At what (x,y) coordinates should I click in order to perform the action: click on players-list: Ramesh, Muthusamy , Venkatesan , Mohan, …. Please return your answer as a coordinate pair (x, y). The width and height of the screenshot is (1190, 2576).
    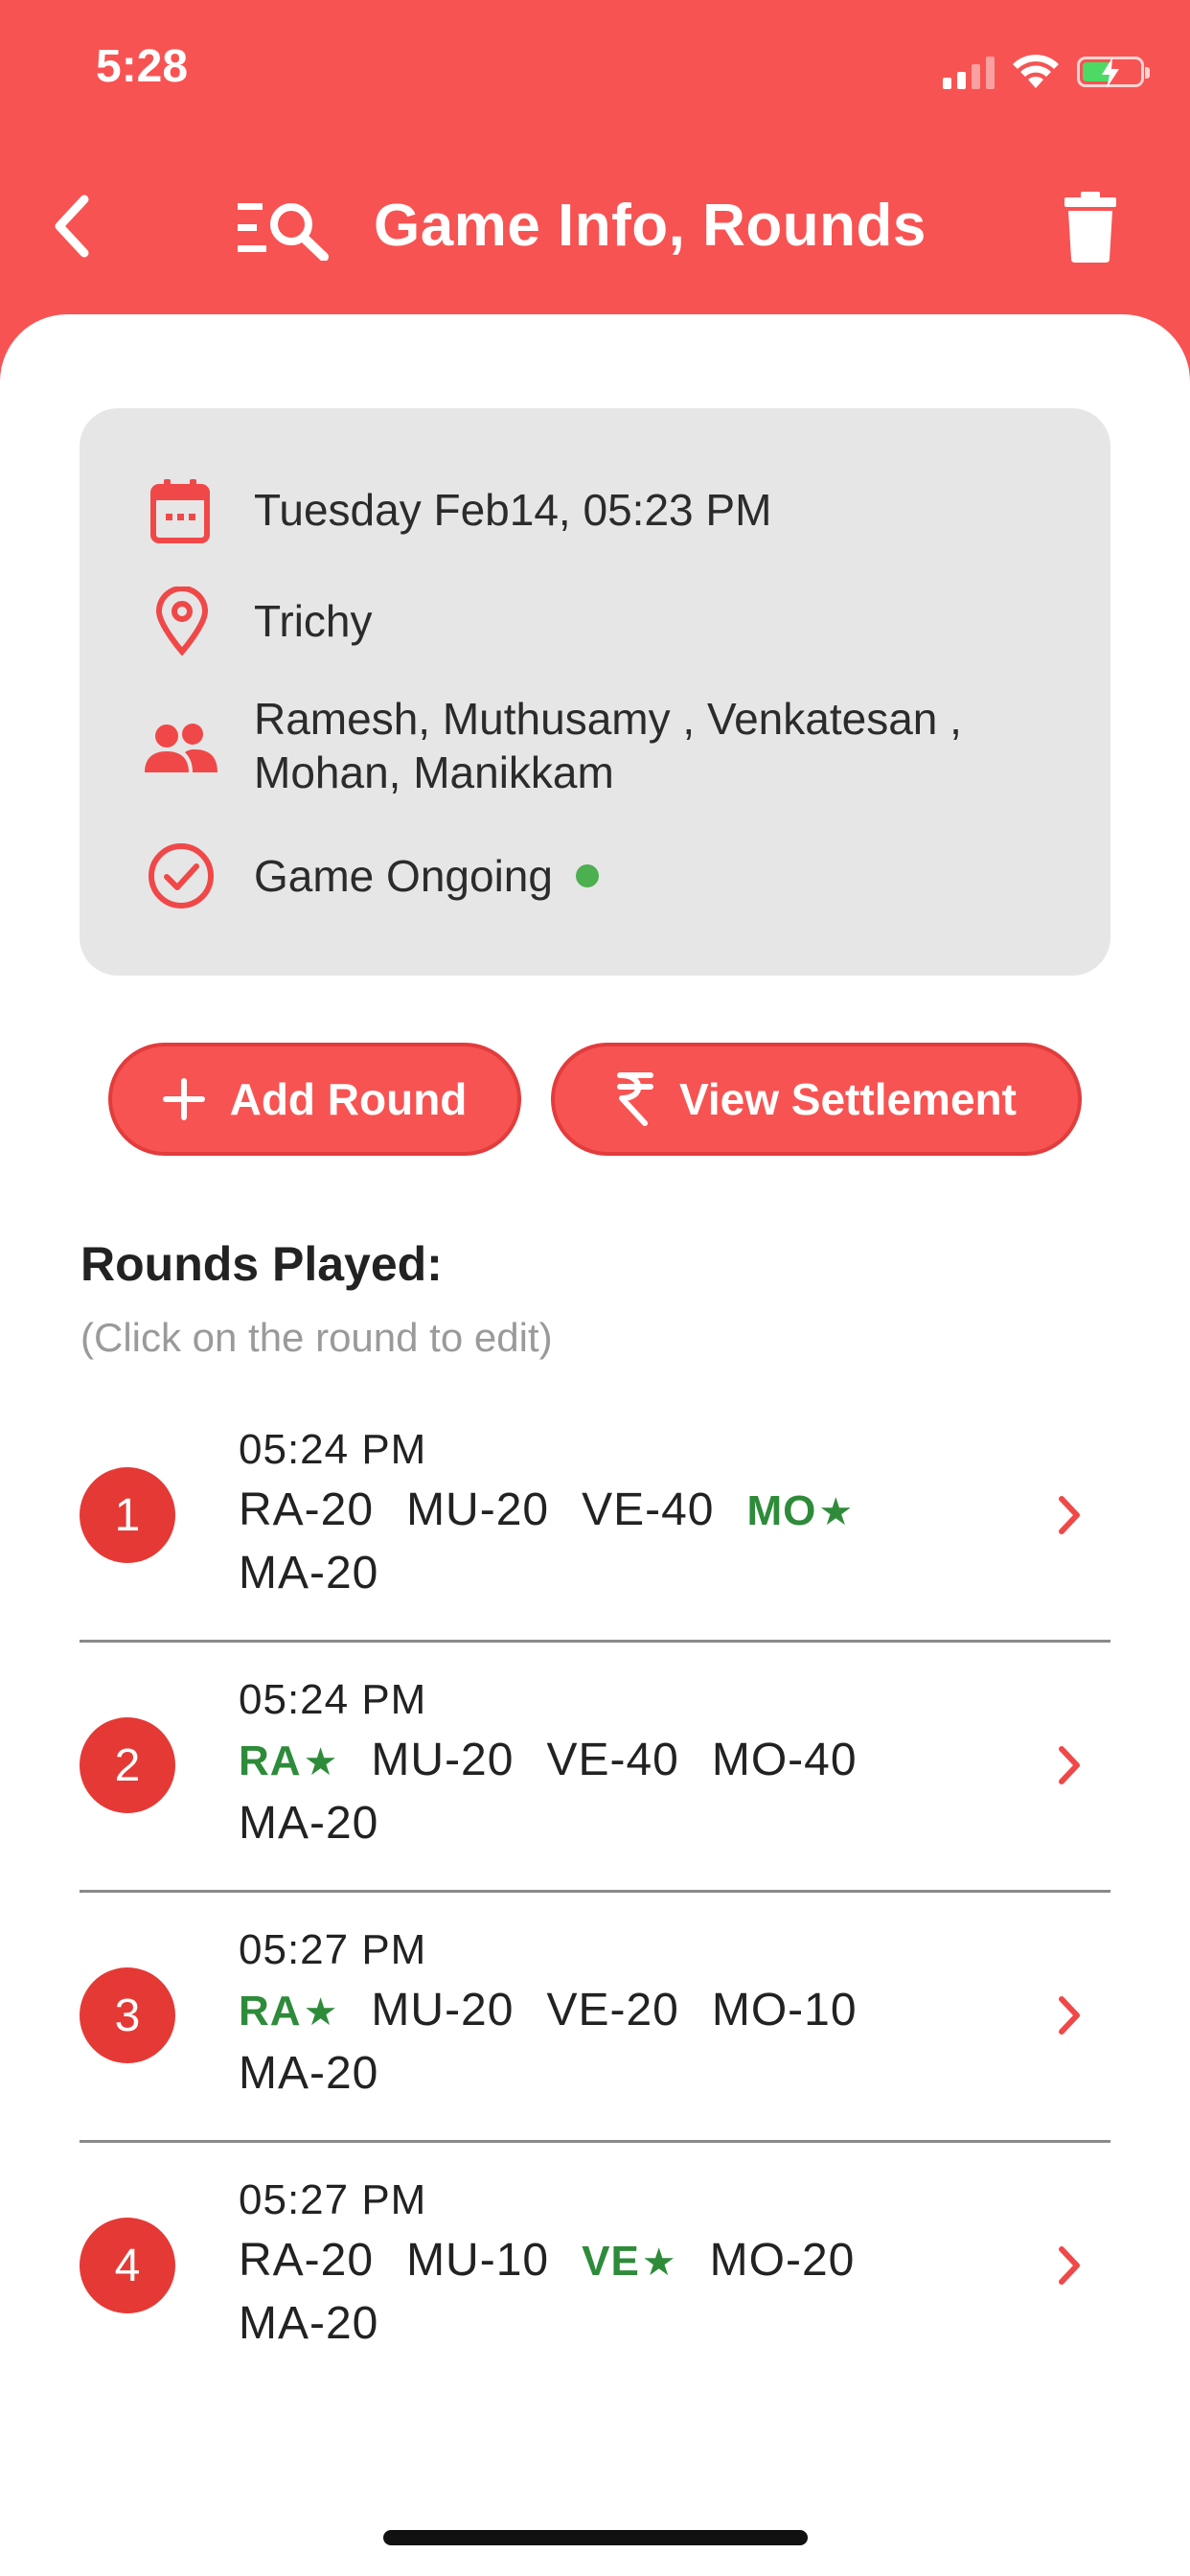
    Looking at the image, I should click on (608, 745).